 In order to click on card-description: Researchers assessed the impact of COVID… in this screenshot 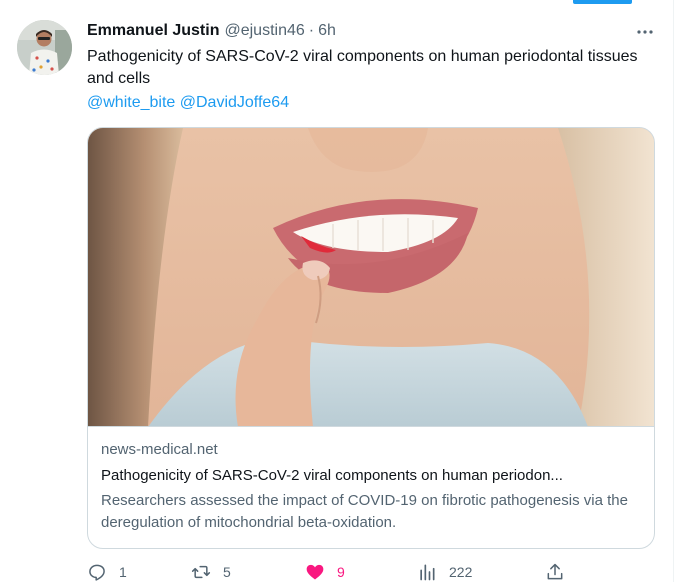, I will do `click(364, 511)`.